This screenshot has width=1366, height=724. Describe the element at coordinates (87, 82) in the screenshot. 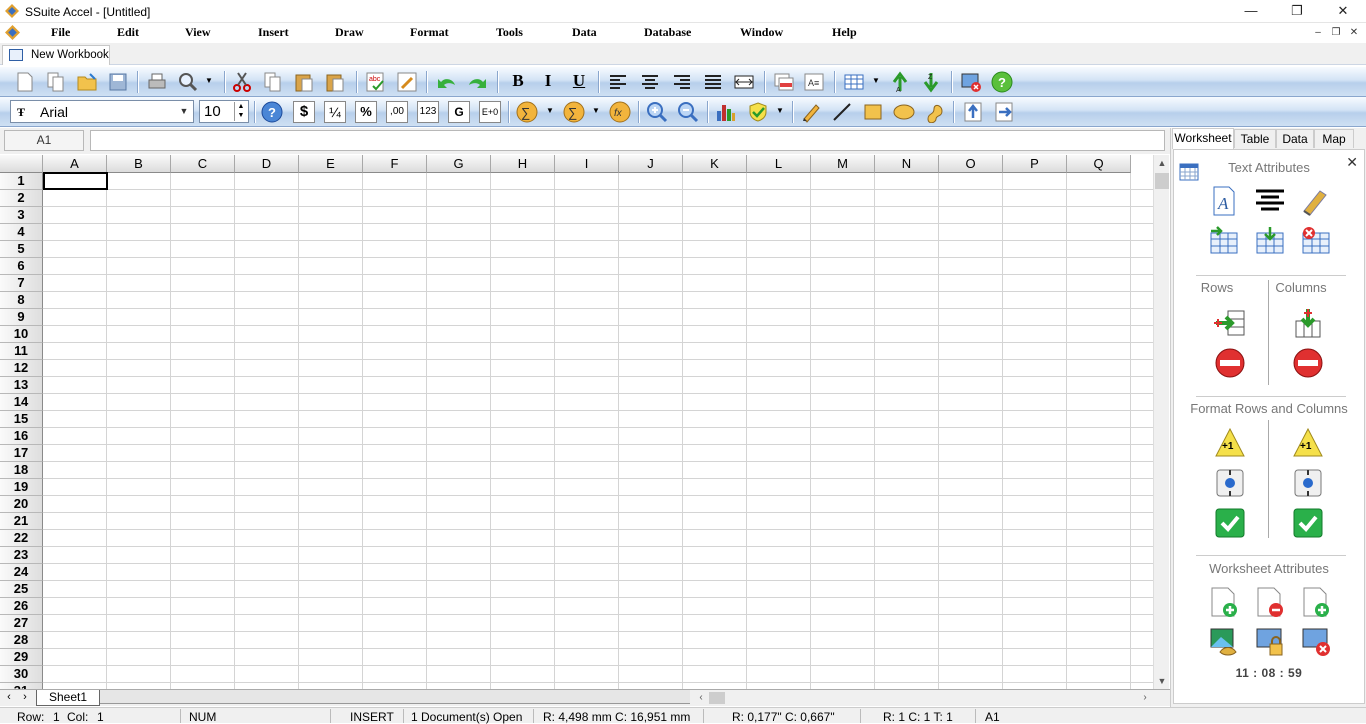

I see `open-folder-icon` at that location.